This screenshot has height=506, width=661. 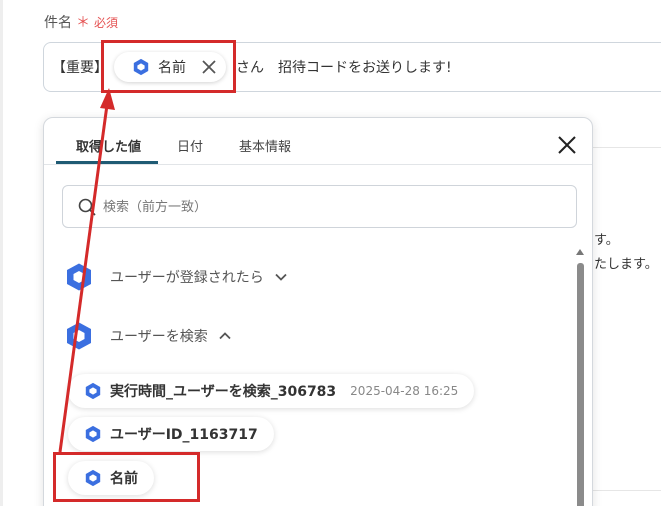 What do you see at coordinates (627, 490) in the screenshot?
I see `background-divider-bottom` at bounding box center [627, 490].